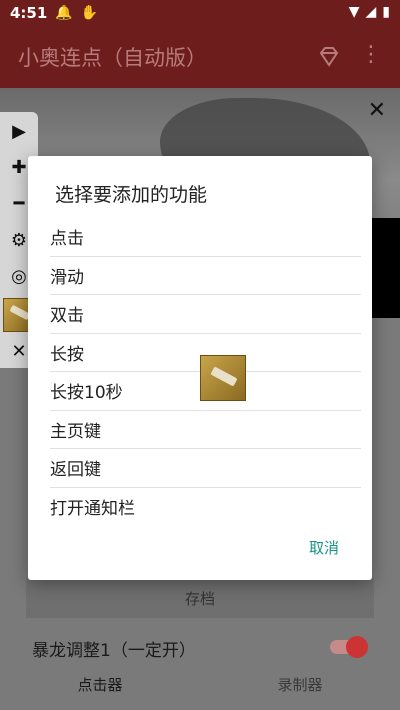 This screenshot has width=400, height=710. I want to click on battery-icon: ▮, so click(386, 12).